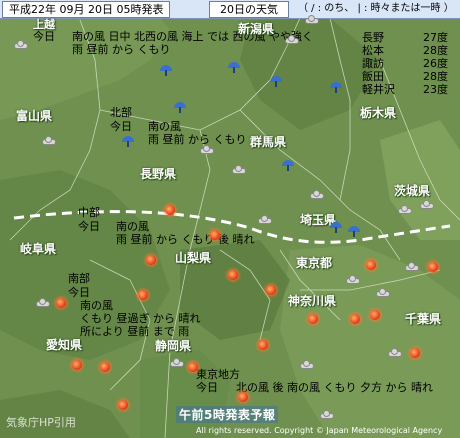 The width and height of the screenshot is (460, 438). I want to click on pref-label-aichi: 愛知県, so click(64, 345).